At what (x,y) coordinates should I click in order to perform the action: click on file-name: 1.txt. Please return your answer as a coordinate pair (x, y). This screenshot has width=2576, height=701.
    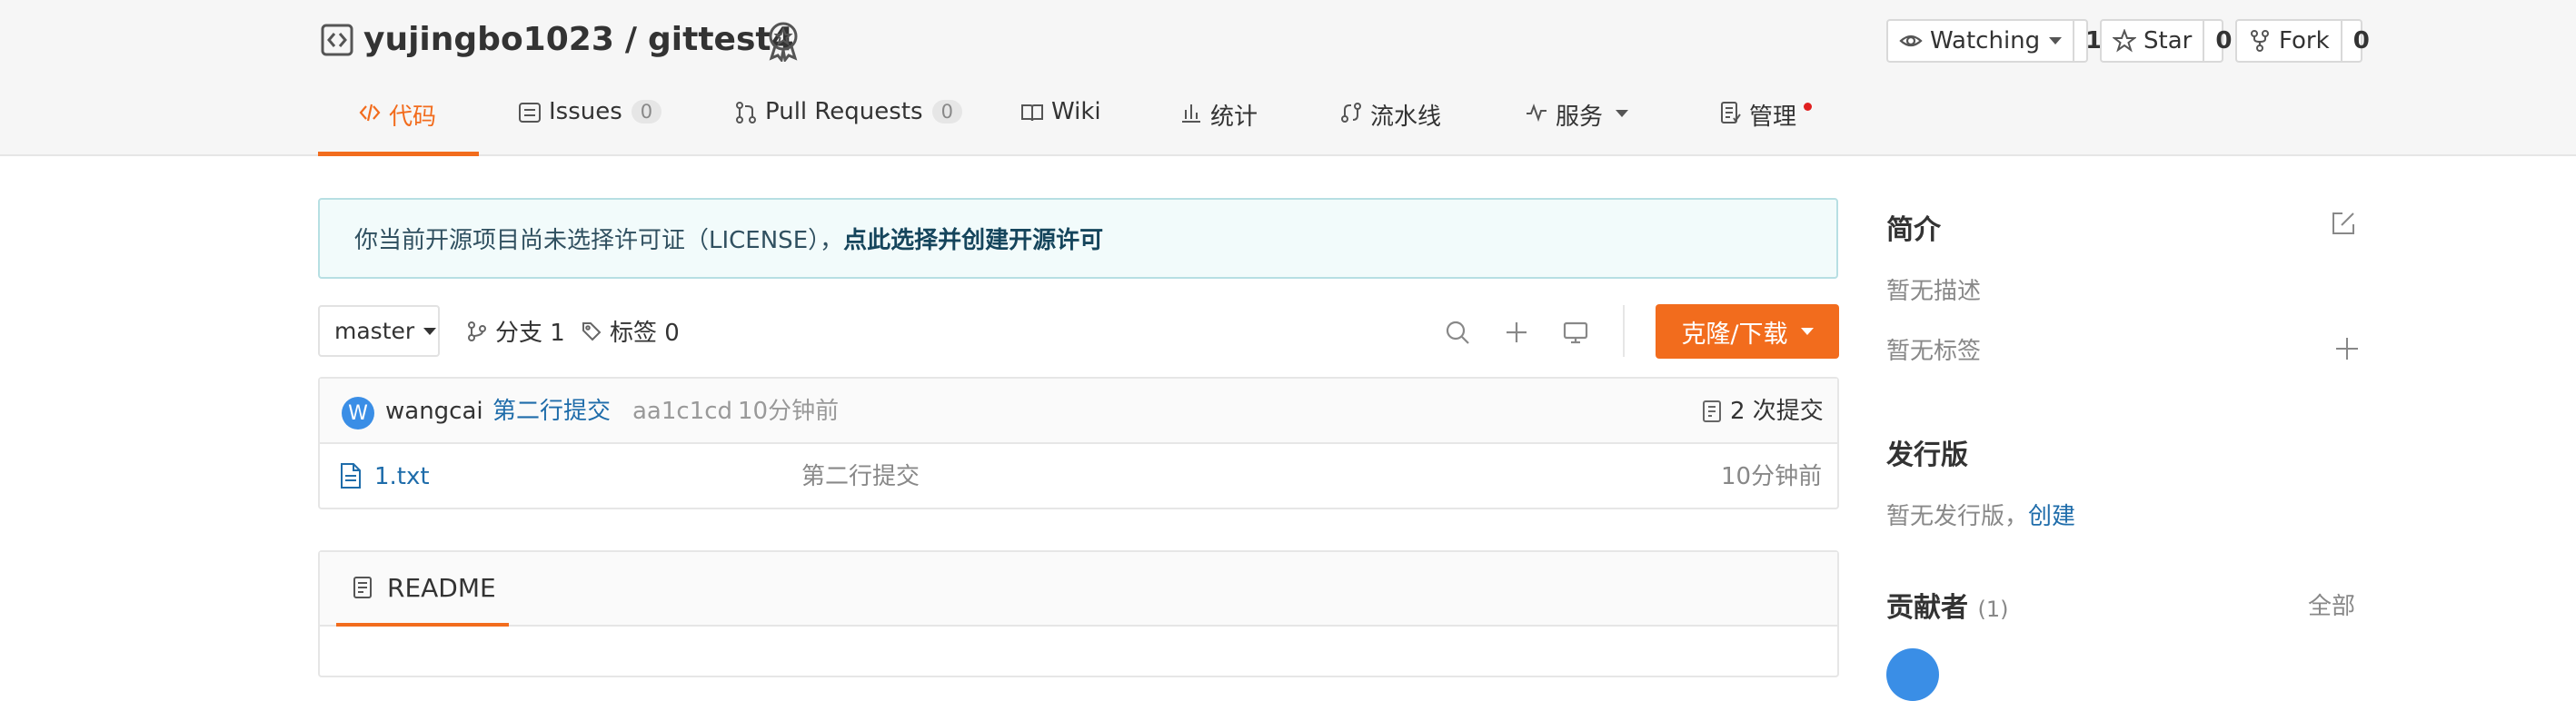
    Looking at the image, I should click on (402, 476).